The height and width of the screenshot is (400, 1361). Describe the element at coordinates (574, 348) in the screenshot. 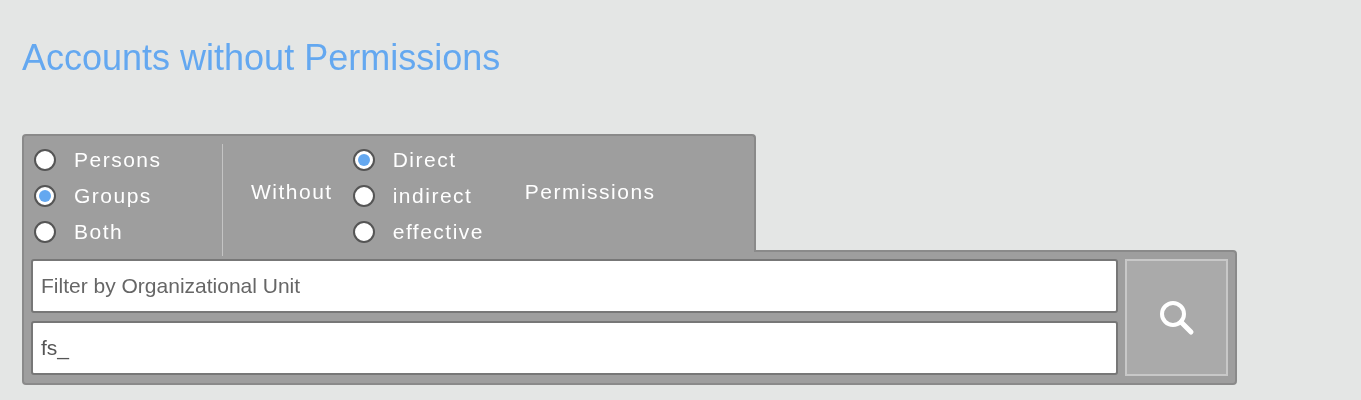

I see `filter-field: fs_` at that location.